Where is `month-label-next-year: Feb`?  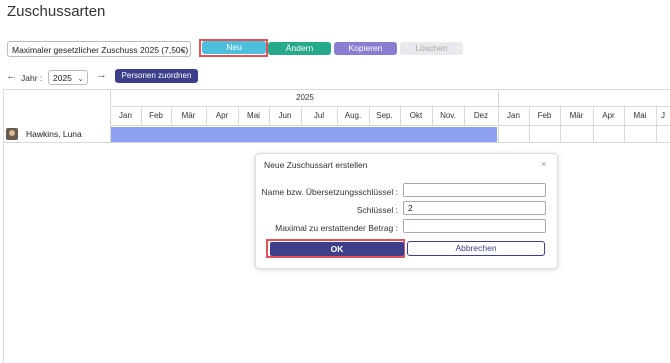
month-label-next-year: Feb is located at coordinates (544, 115).